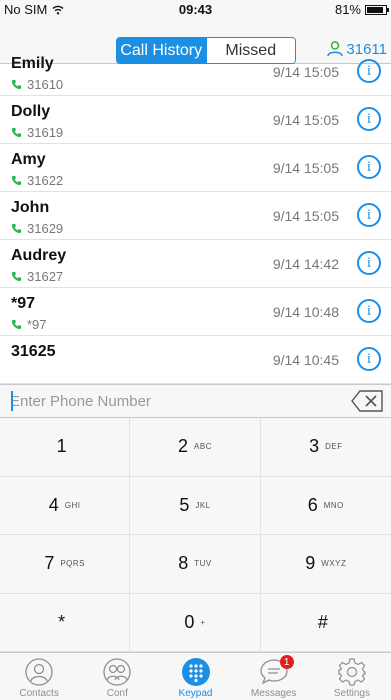  Describe the element at coordinates (195, 447) in the screenshot. I see `key-2: 2 ABC` at that location.